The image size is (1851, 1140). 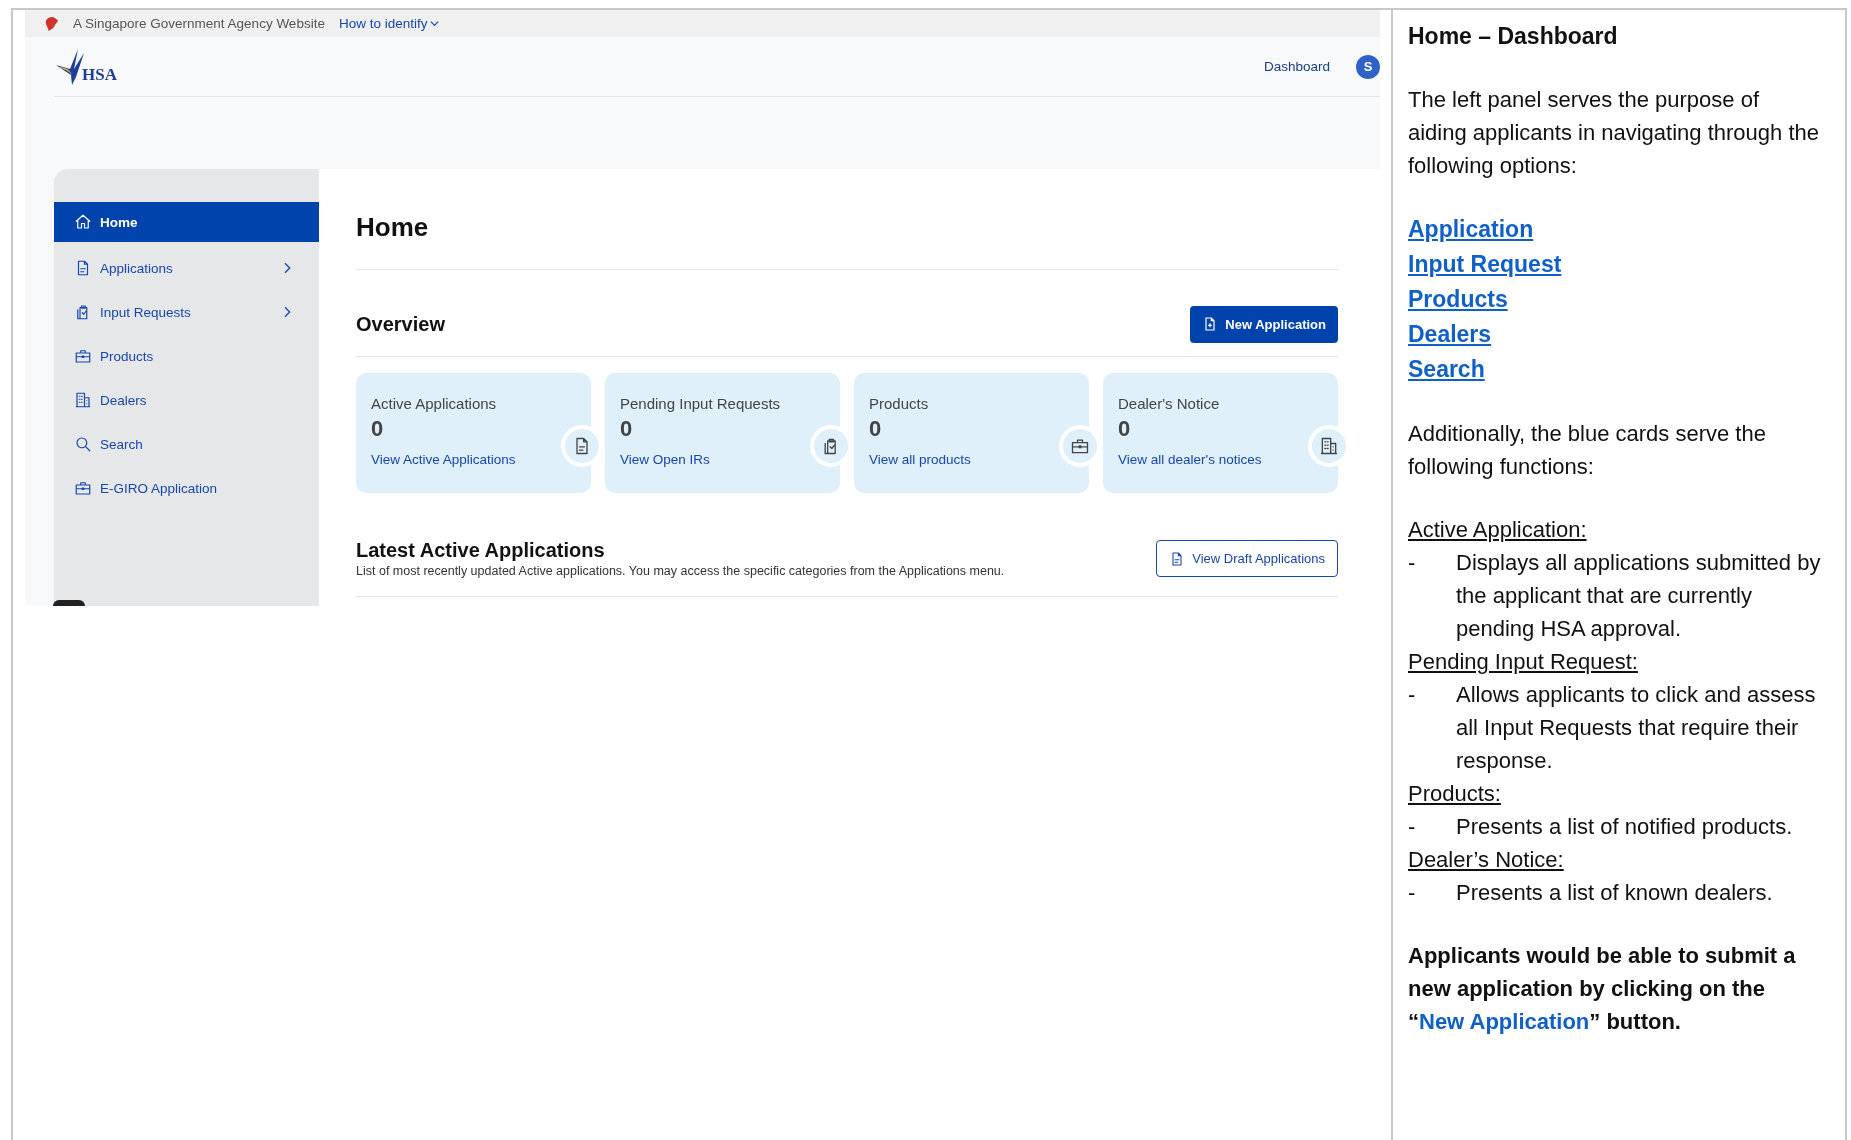 I want to click on government-notice: A Singapore Government Agency Website, so click(x=199, y=23).